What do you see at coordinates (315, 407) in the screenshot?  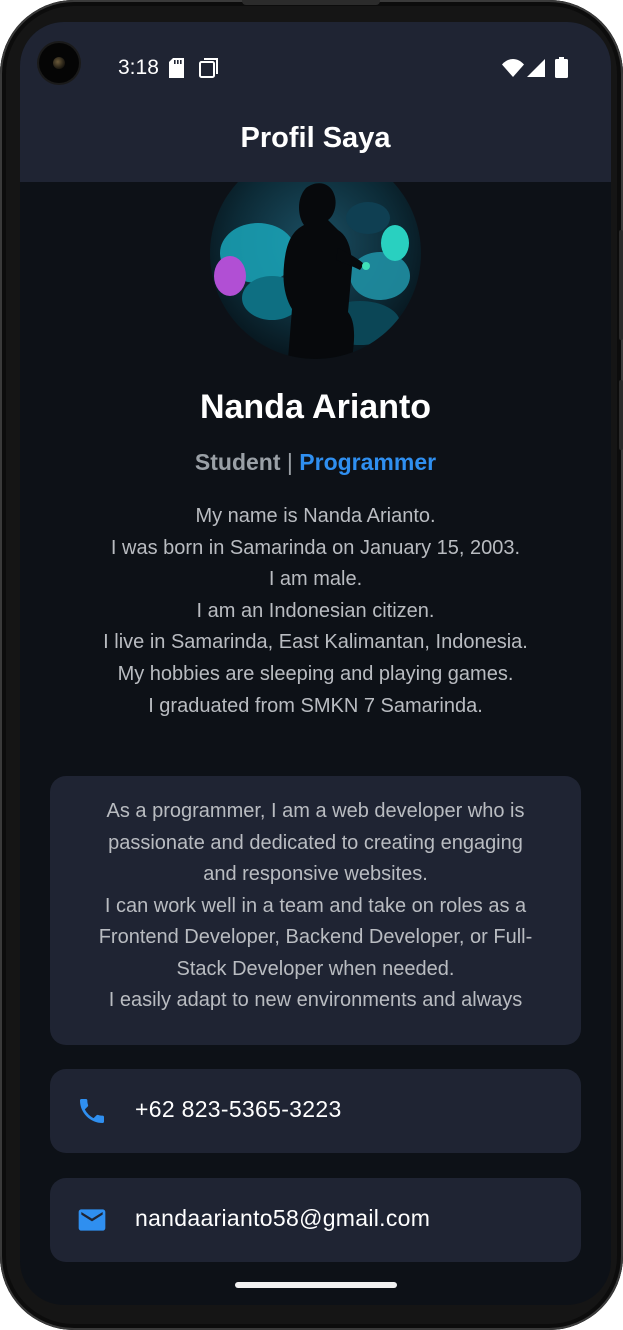 I see `profile-name: Nanda Arianto` at bounding box center [315, 407].